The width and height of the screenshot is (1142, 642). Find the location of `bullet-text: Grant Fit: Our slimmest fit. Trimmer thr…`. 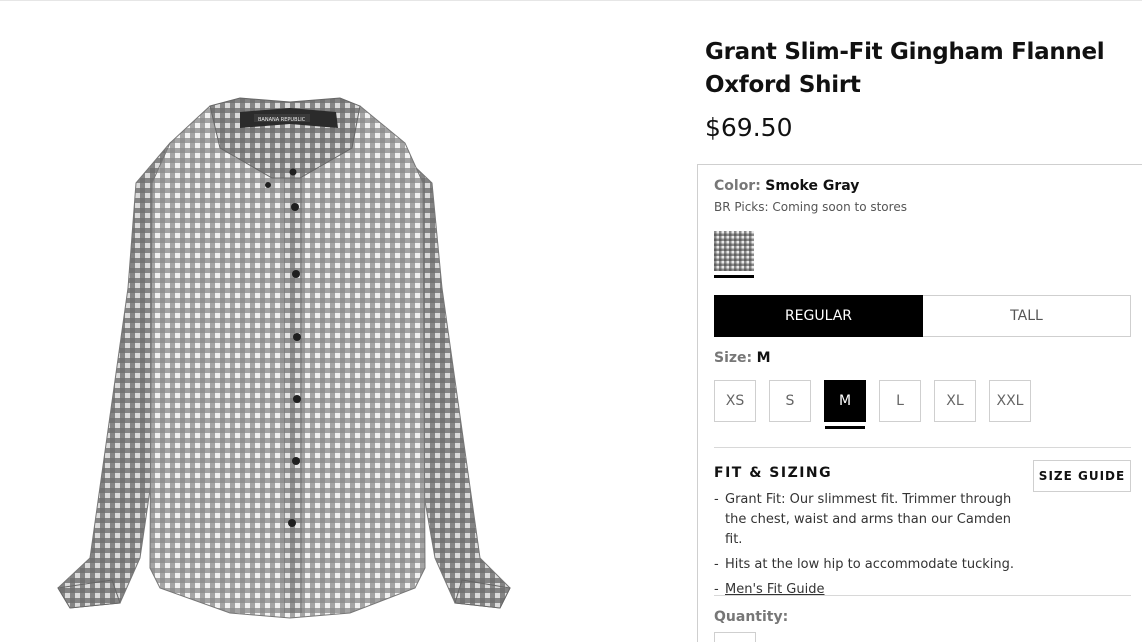

bullet-text: Grant Fit: Our slimmest fit. Trimmer thr… is located at coordinates (868, 519).